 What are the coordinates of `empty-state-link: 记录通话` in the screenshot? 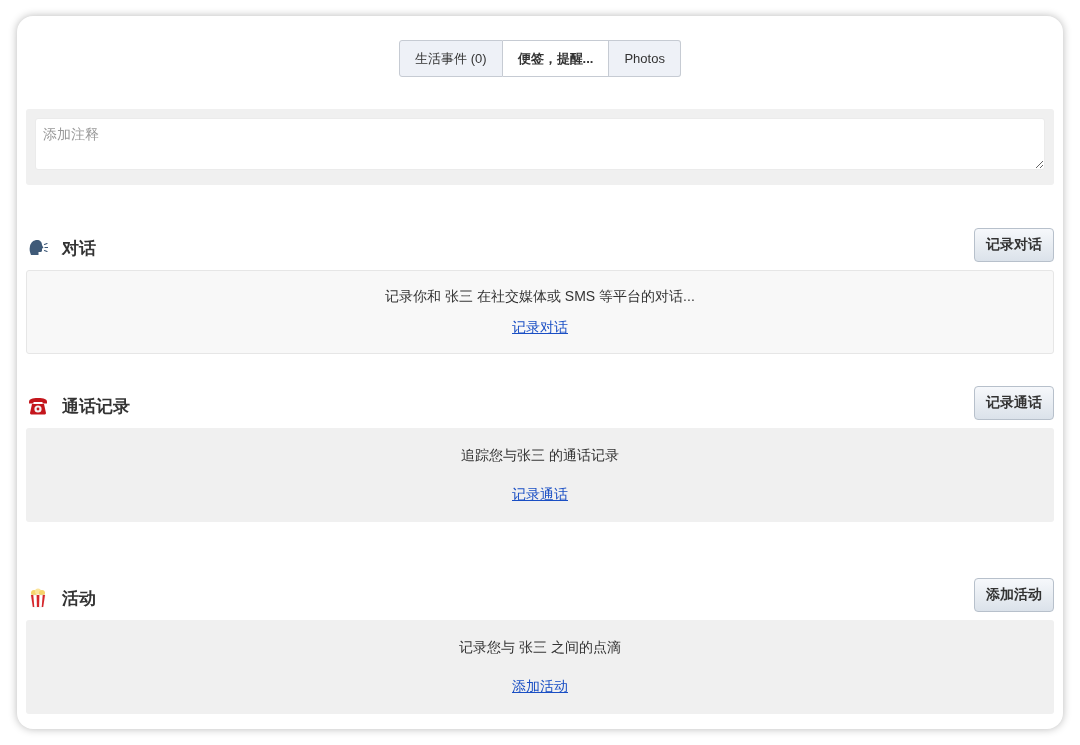 It's located at (540, 494).